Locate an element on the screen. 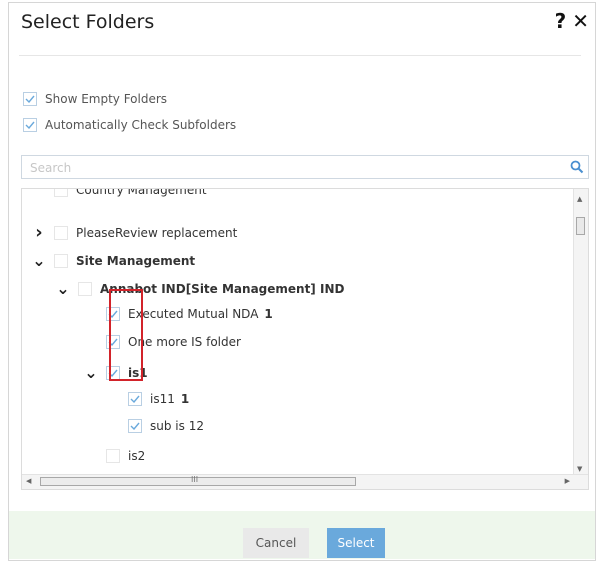 This screenshot has height=561, width=600. show-empty-folders-label: Show Empty Folders is located at coordinates (106, 99).